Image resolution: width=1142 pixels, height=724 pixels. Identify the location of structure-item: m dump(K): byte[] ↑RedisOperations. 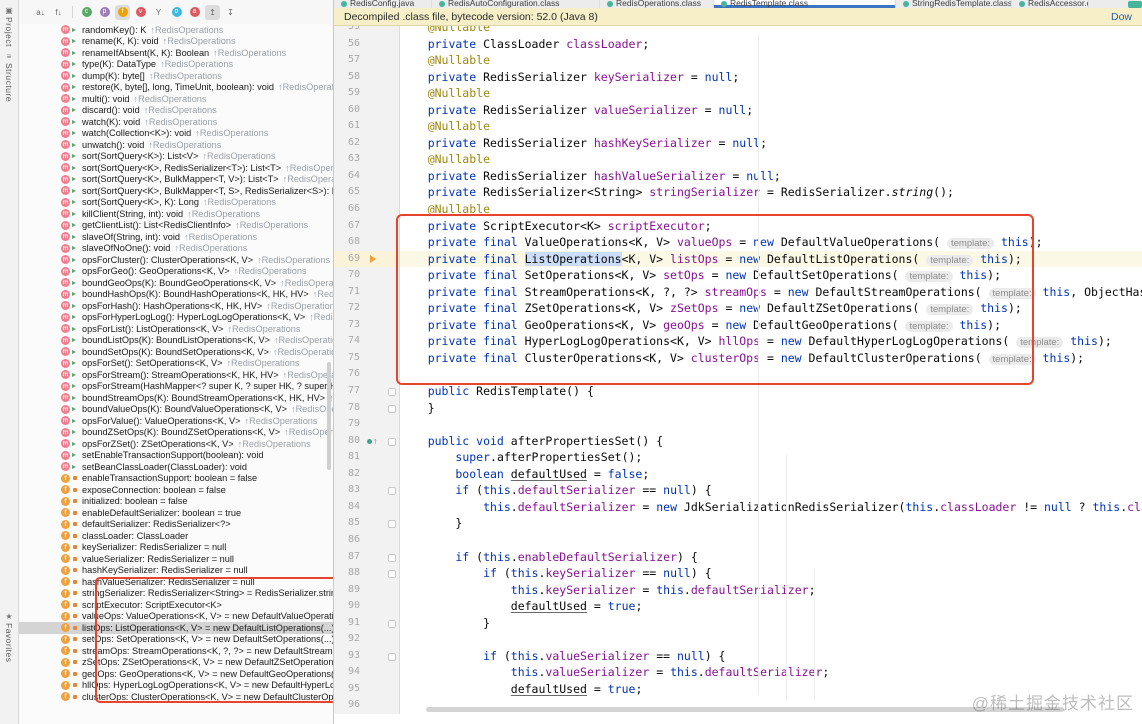
(176, 76).